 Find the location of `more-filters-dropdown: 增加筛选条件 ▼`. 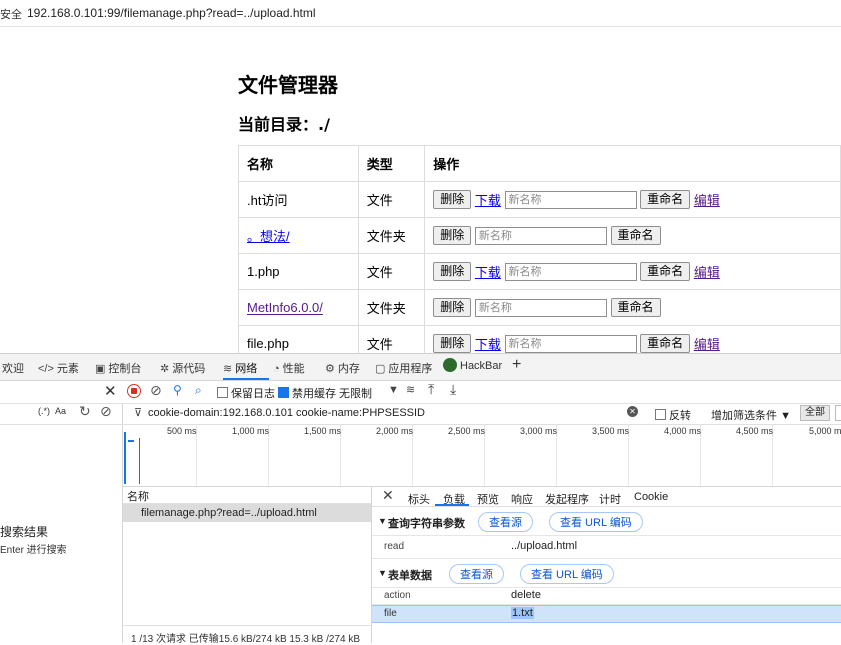

more-filters-dropdown: 增加筛选条件 ▼ is located at coordinates (751, 415).